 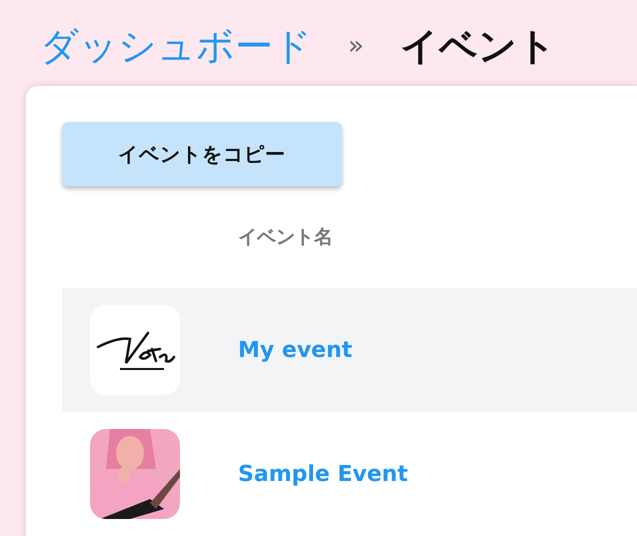 What do you see at coordinates (323, 474) in the screenshot?
I see `event-name-link: Sample Event` at bounding box center [323, 474].